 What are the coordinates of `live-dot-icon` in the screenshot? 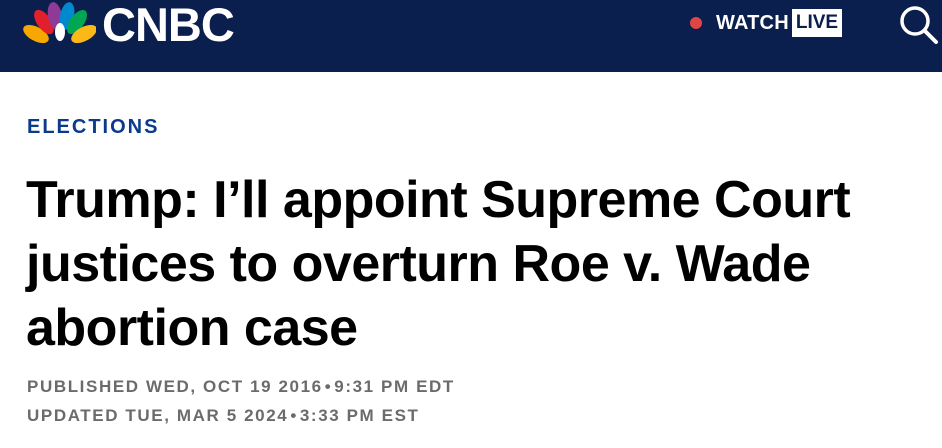 It's located at (696, 23).